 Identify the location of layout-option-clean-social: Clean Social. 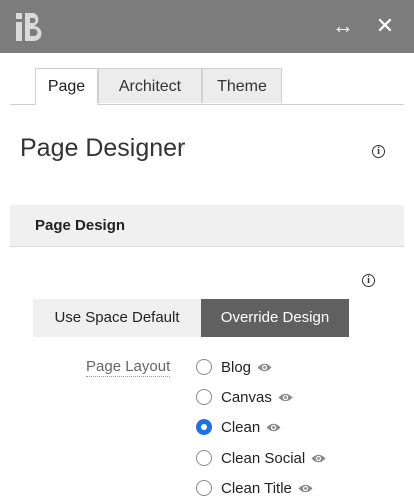
(261, 458).